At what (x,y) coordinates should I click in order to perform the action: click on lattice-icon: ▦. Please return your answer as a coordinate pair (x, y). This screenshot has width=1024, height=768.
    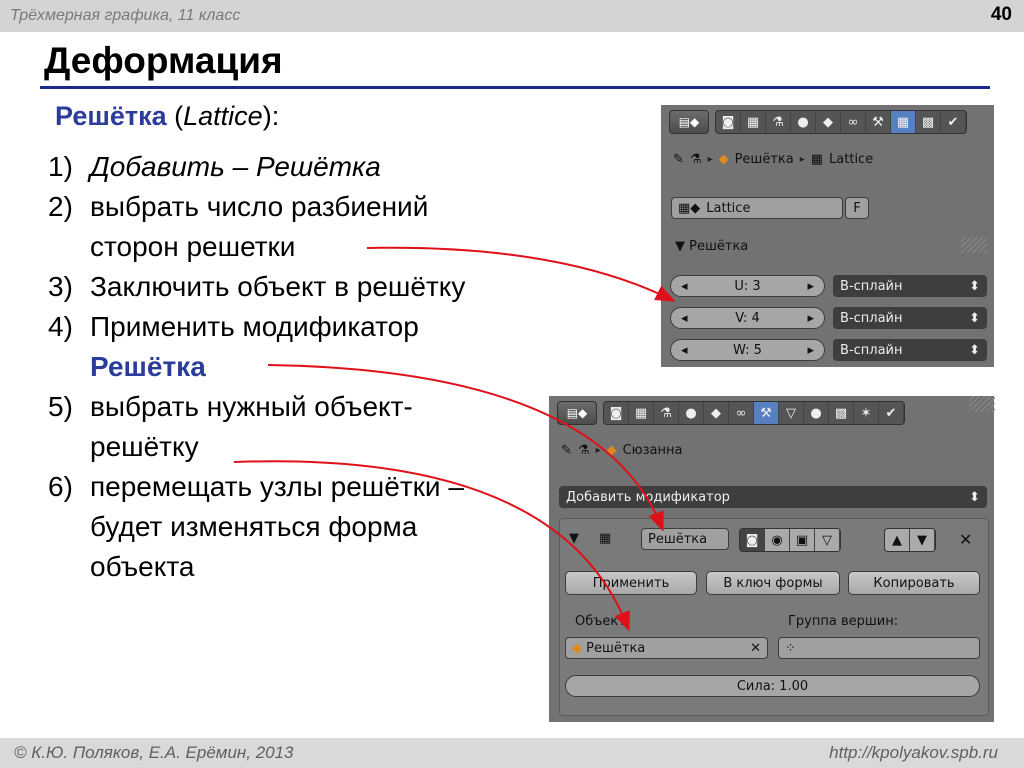
    Looking at the image, I should click on (605, 538).